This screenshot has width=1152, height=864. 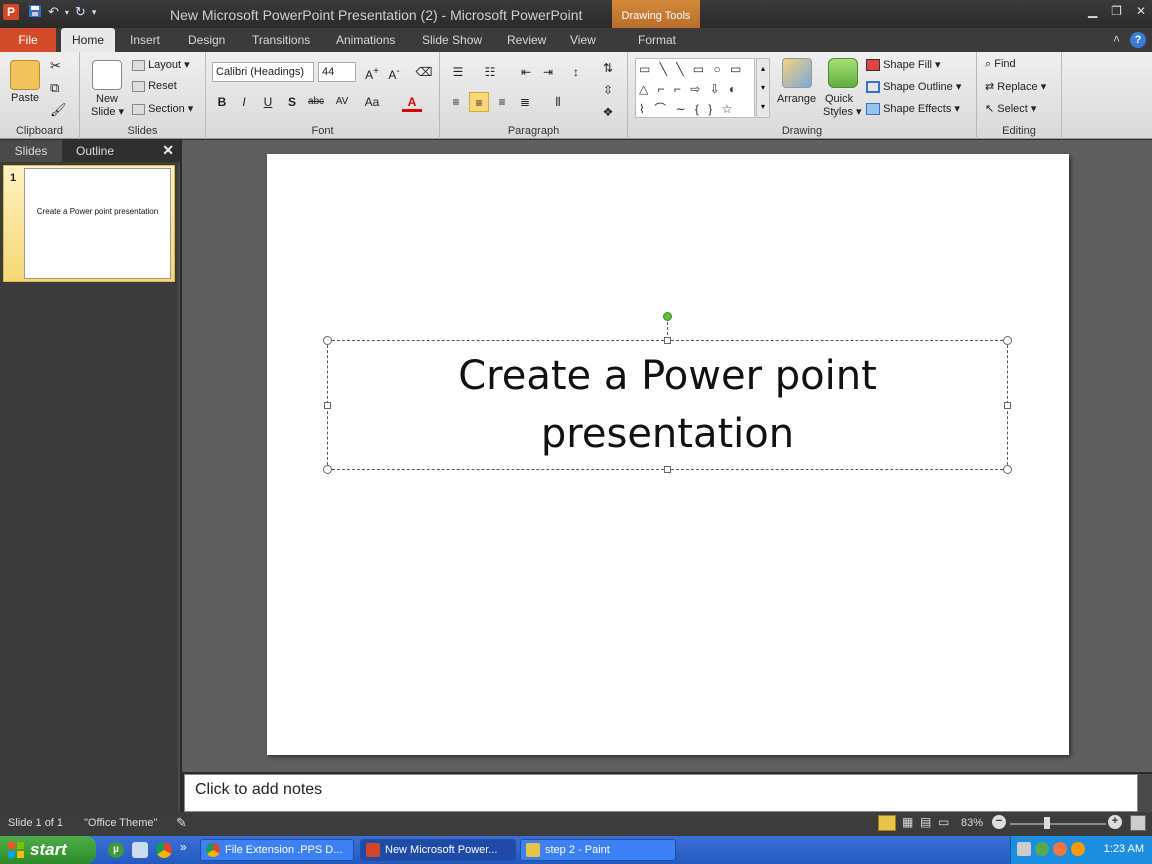 What do you see at coordinates (943, 822) in the screenshot?
I see `slide-show-icon: ▭` at bounding box center [943, 822].